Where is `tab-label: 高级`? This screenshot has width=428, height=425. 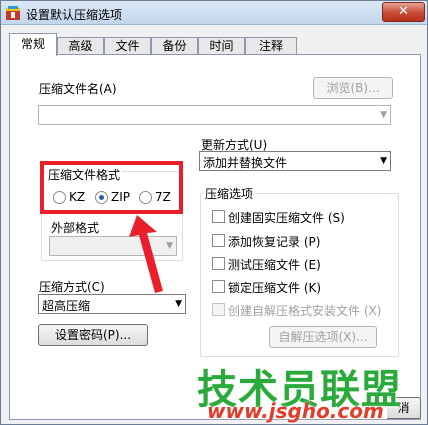
tab-label: 高级 is located at coordinates (80, 46).